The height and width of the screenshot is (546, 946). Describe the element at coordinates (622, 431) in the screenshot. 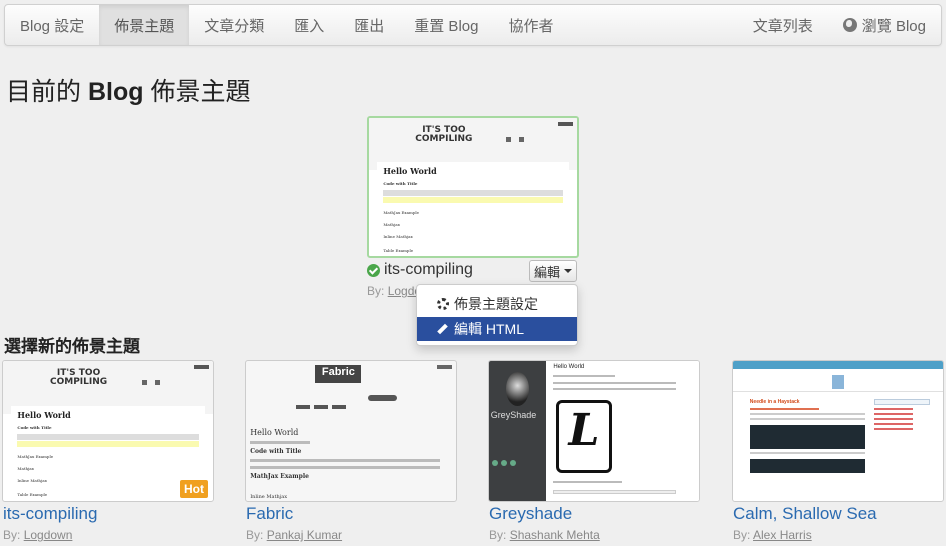

I see `thumb-main: Hello World L` at that location.